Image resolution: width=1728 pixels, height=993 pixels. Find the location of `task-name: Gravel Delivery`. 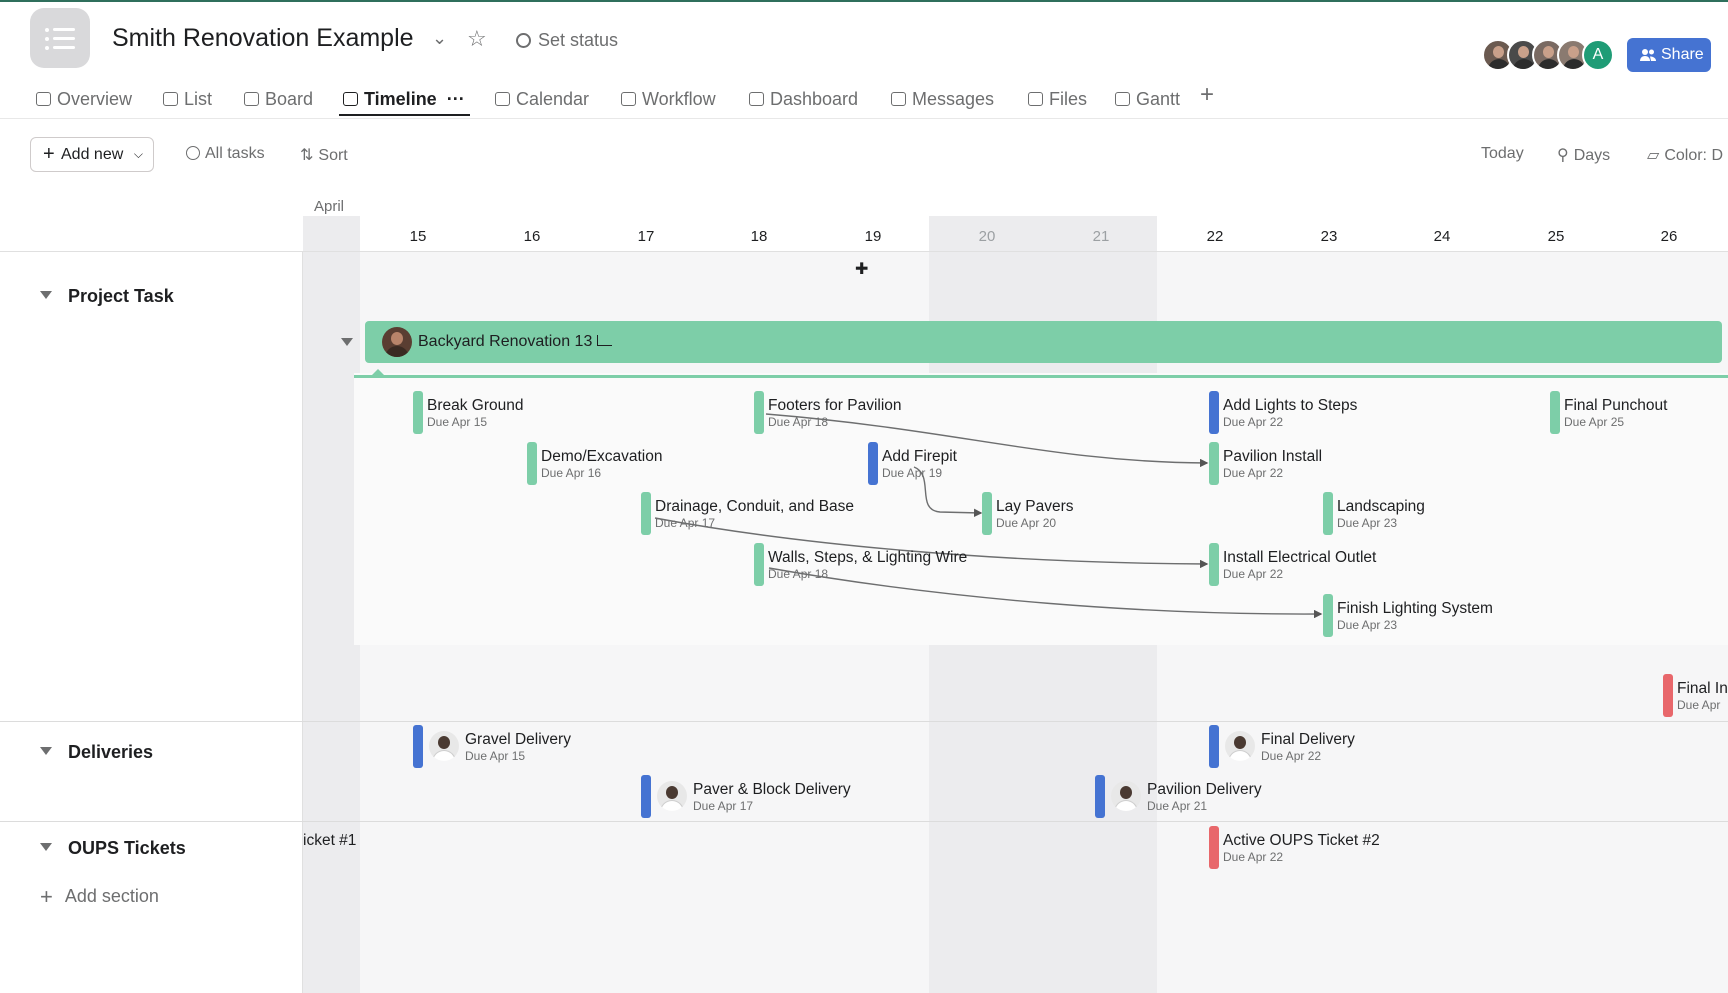

task-name: Gravel Delivery is located at coordinates (518, 739).